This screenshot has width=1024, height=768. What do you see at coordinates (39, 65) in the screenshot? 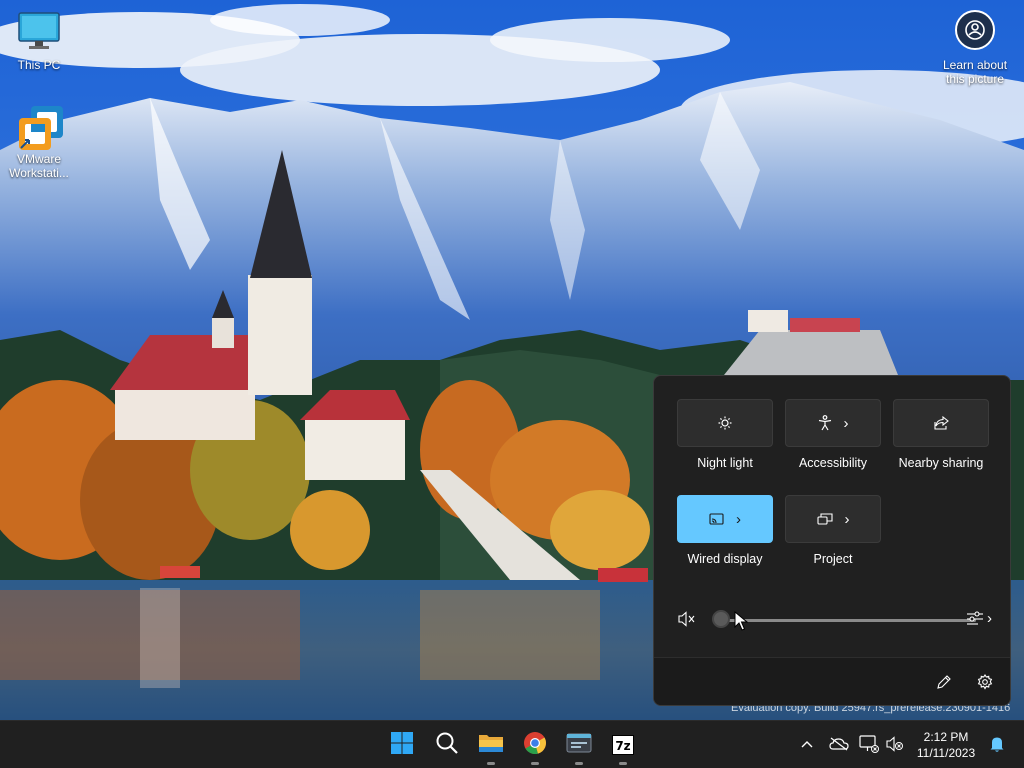
I see `desktop-icon-label: This PC` at bounding box center [39, 65].